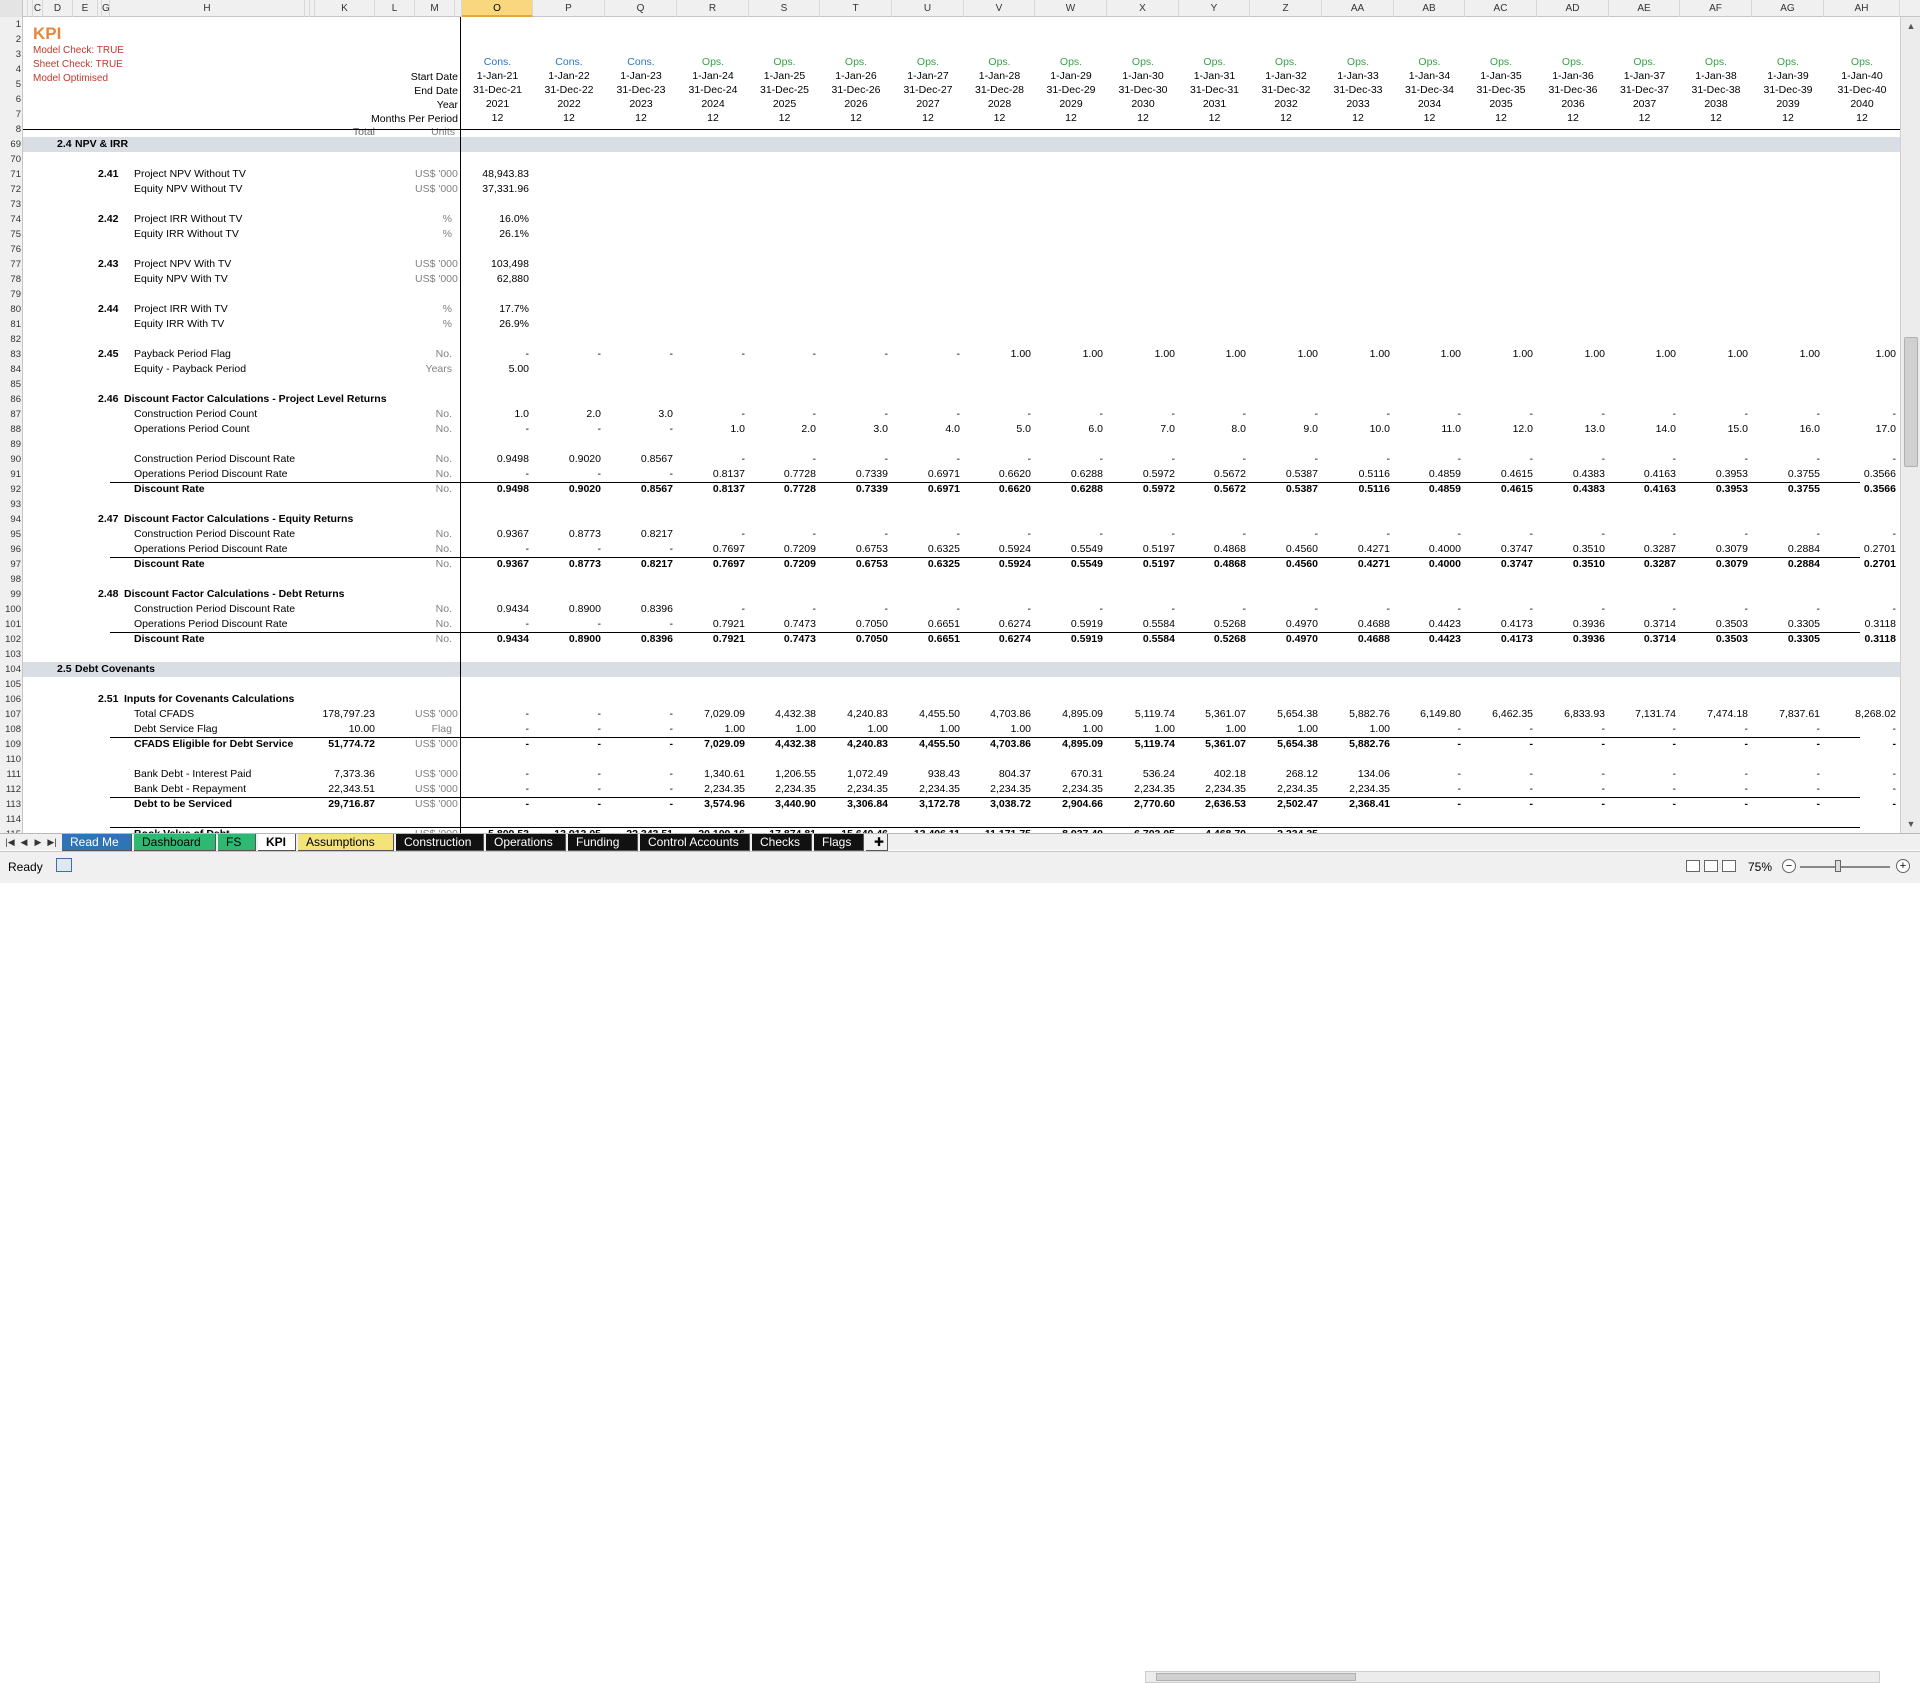 The width and height of the screenshot is (1920, 1683). What do you see at coordinates (1642, 714) in the screenshot?
I see `value-cell-ae: 7,131.74` at bounding box center [1642, 714].